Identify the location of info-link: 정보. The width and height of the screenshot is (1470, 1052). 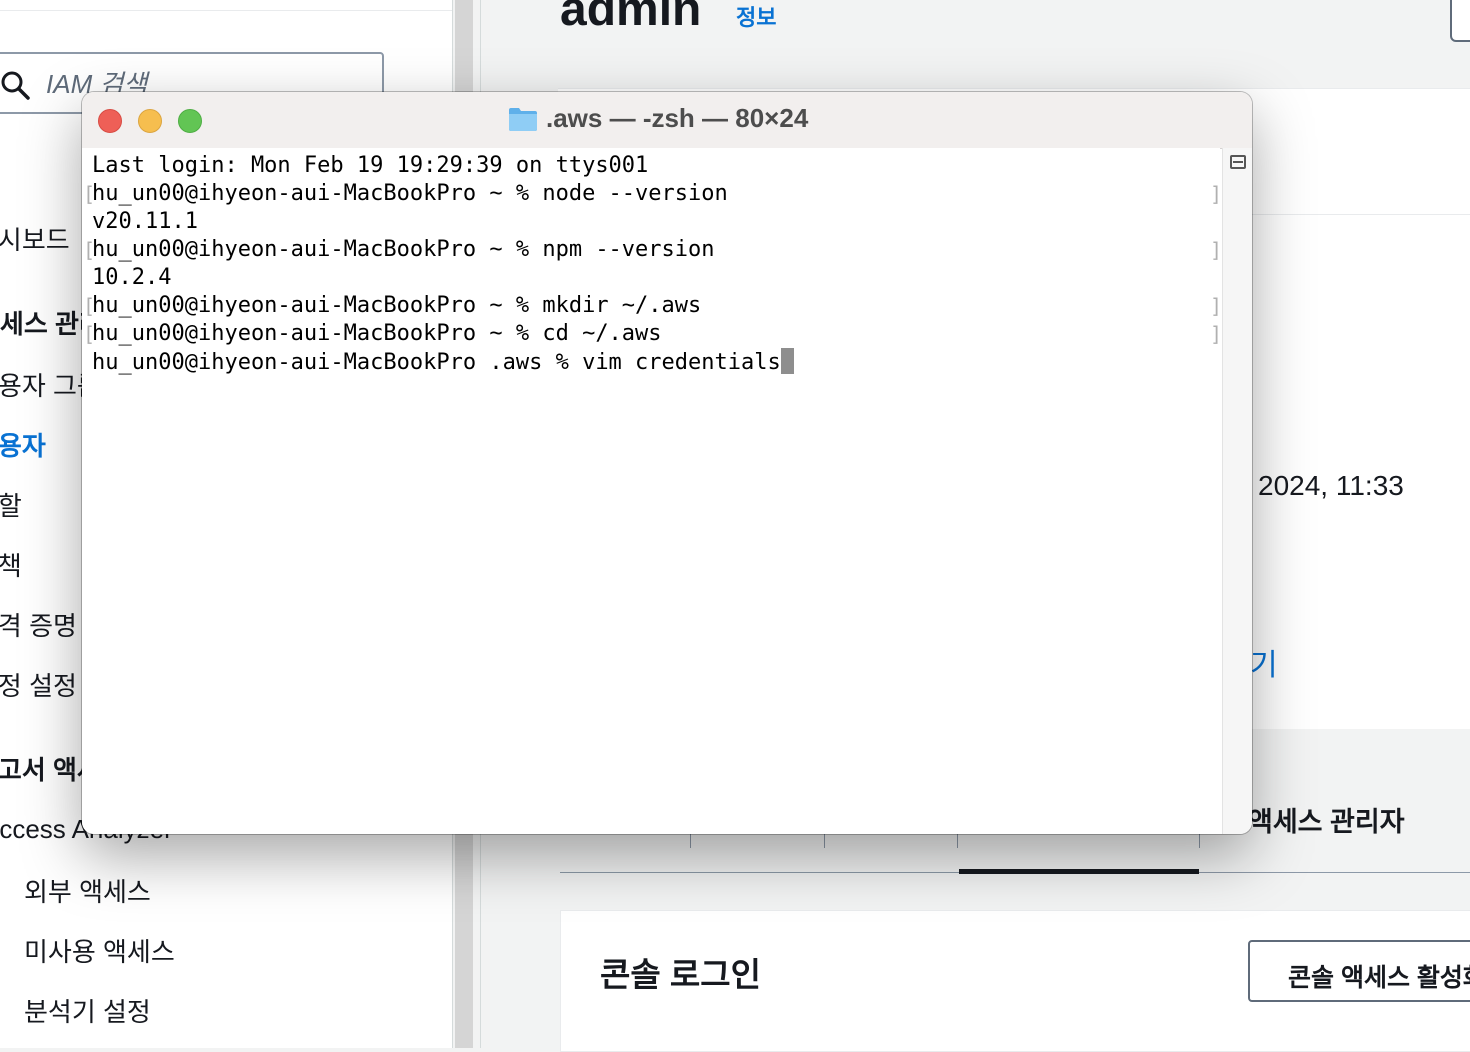
(756, 16).